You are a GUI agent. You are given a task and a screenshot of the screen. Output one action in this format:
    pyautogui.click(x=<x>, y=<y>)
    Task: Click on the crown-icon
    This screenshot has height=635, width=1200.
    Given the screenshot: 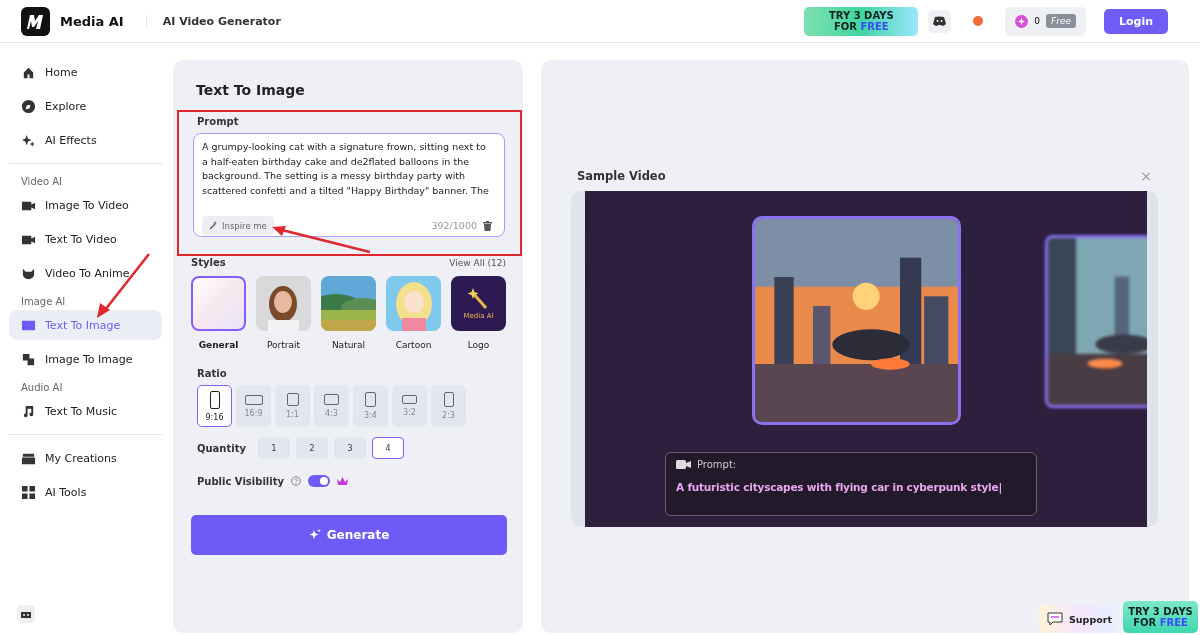 What is the action you would take?
    pyautogui.click(x=342, y=481)
    